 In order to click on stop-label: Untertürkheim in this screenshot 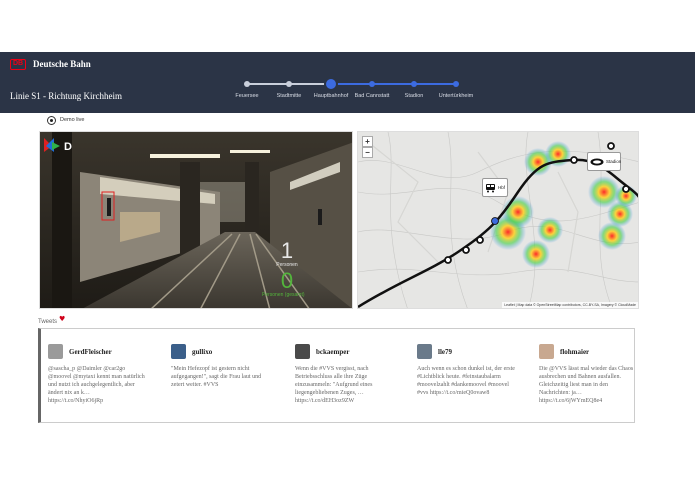, I will do `click(456, 96)`.